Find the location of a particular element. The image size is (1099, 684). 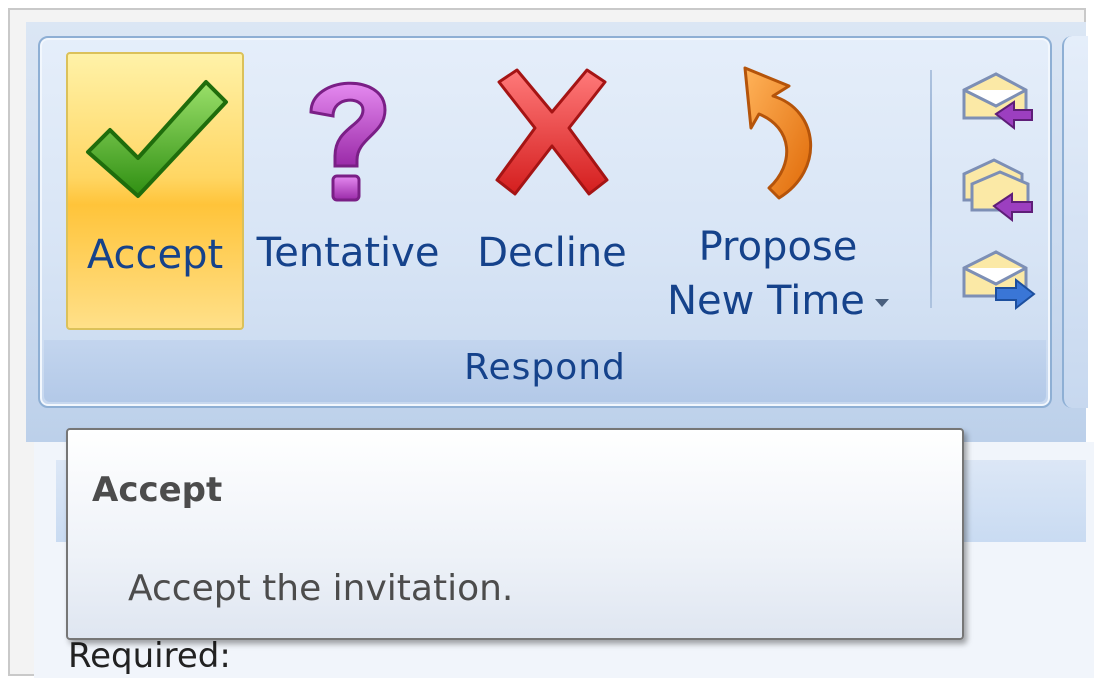

group-label-band: Respond is located at coordinates (545, 371).